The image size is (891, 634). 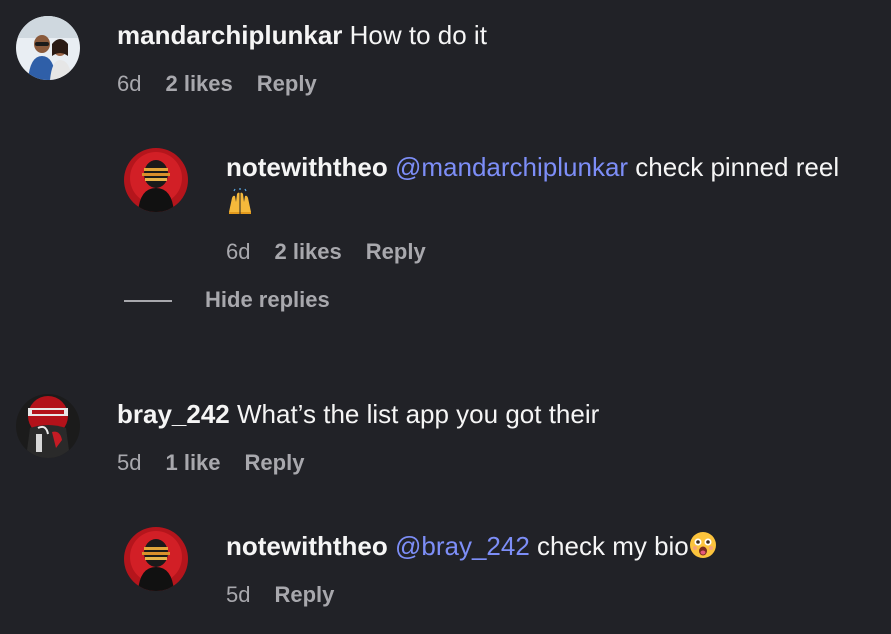 What do you see at coordinates (238, 594) in the screenshot?
I see `reply-timestamp: 5d` at bounding box center [238, 594].